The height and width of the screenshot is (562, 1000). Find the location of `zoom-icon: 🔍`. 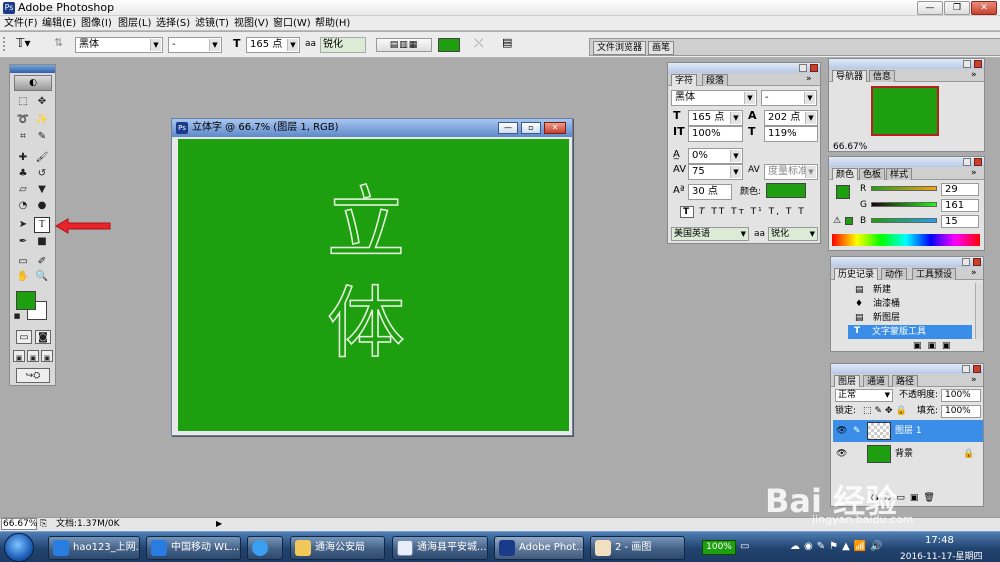

zoom-icon: 🔍 is located at coordinates (42, 277).